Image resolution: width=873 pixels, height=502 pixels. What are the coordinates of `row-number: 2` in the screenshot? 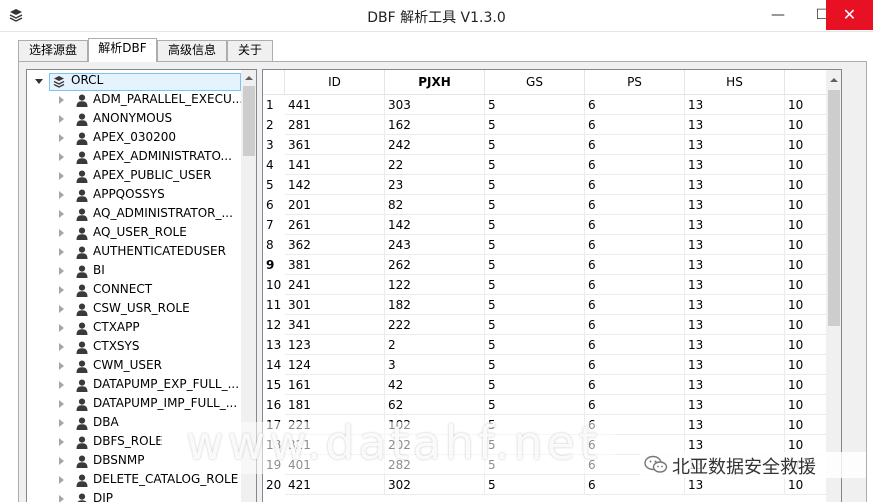 It's located at (274, 125).